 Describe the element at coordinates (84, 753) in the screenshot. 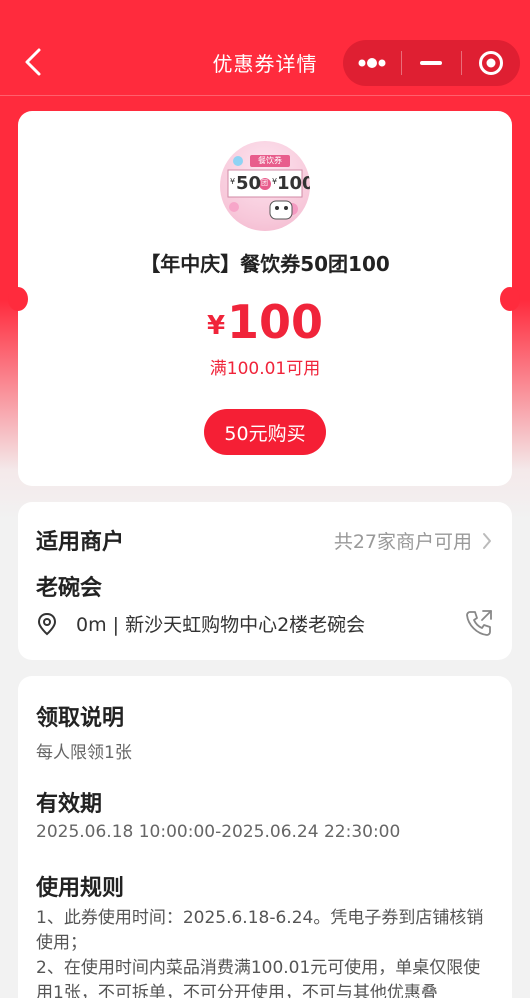

I see `claim-text: 每人限领1张` at that location.